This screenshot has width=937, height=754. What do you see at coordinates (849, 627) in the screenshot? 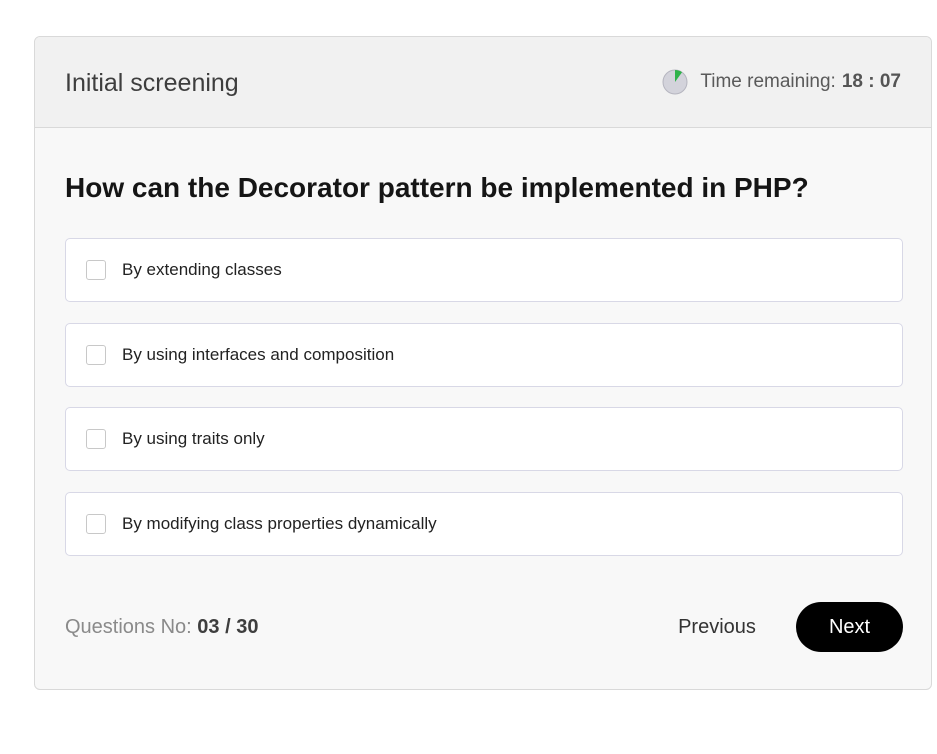
I see `next-button: Next` at bounding box center [849, 627].